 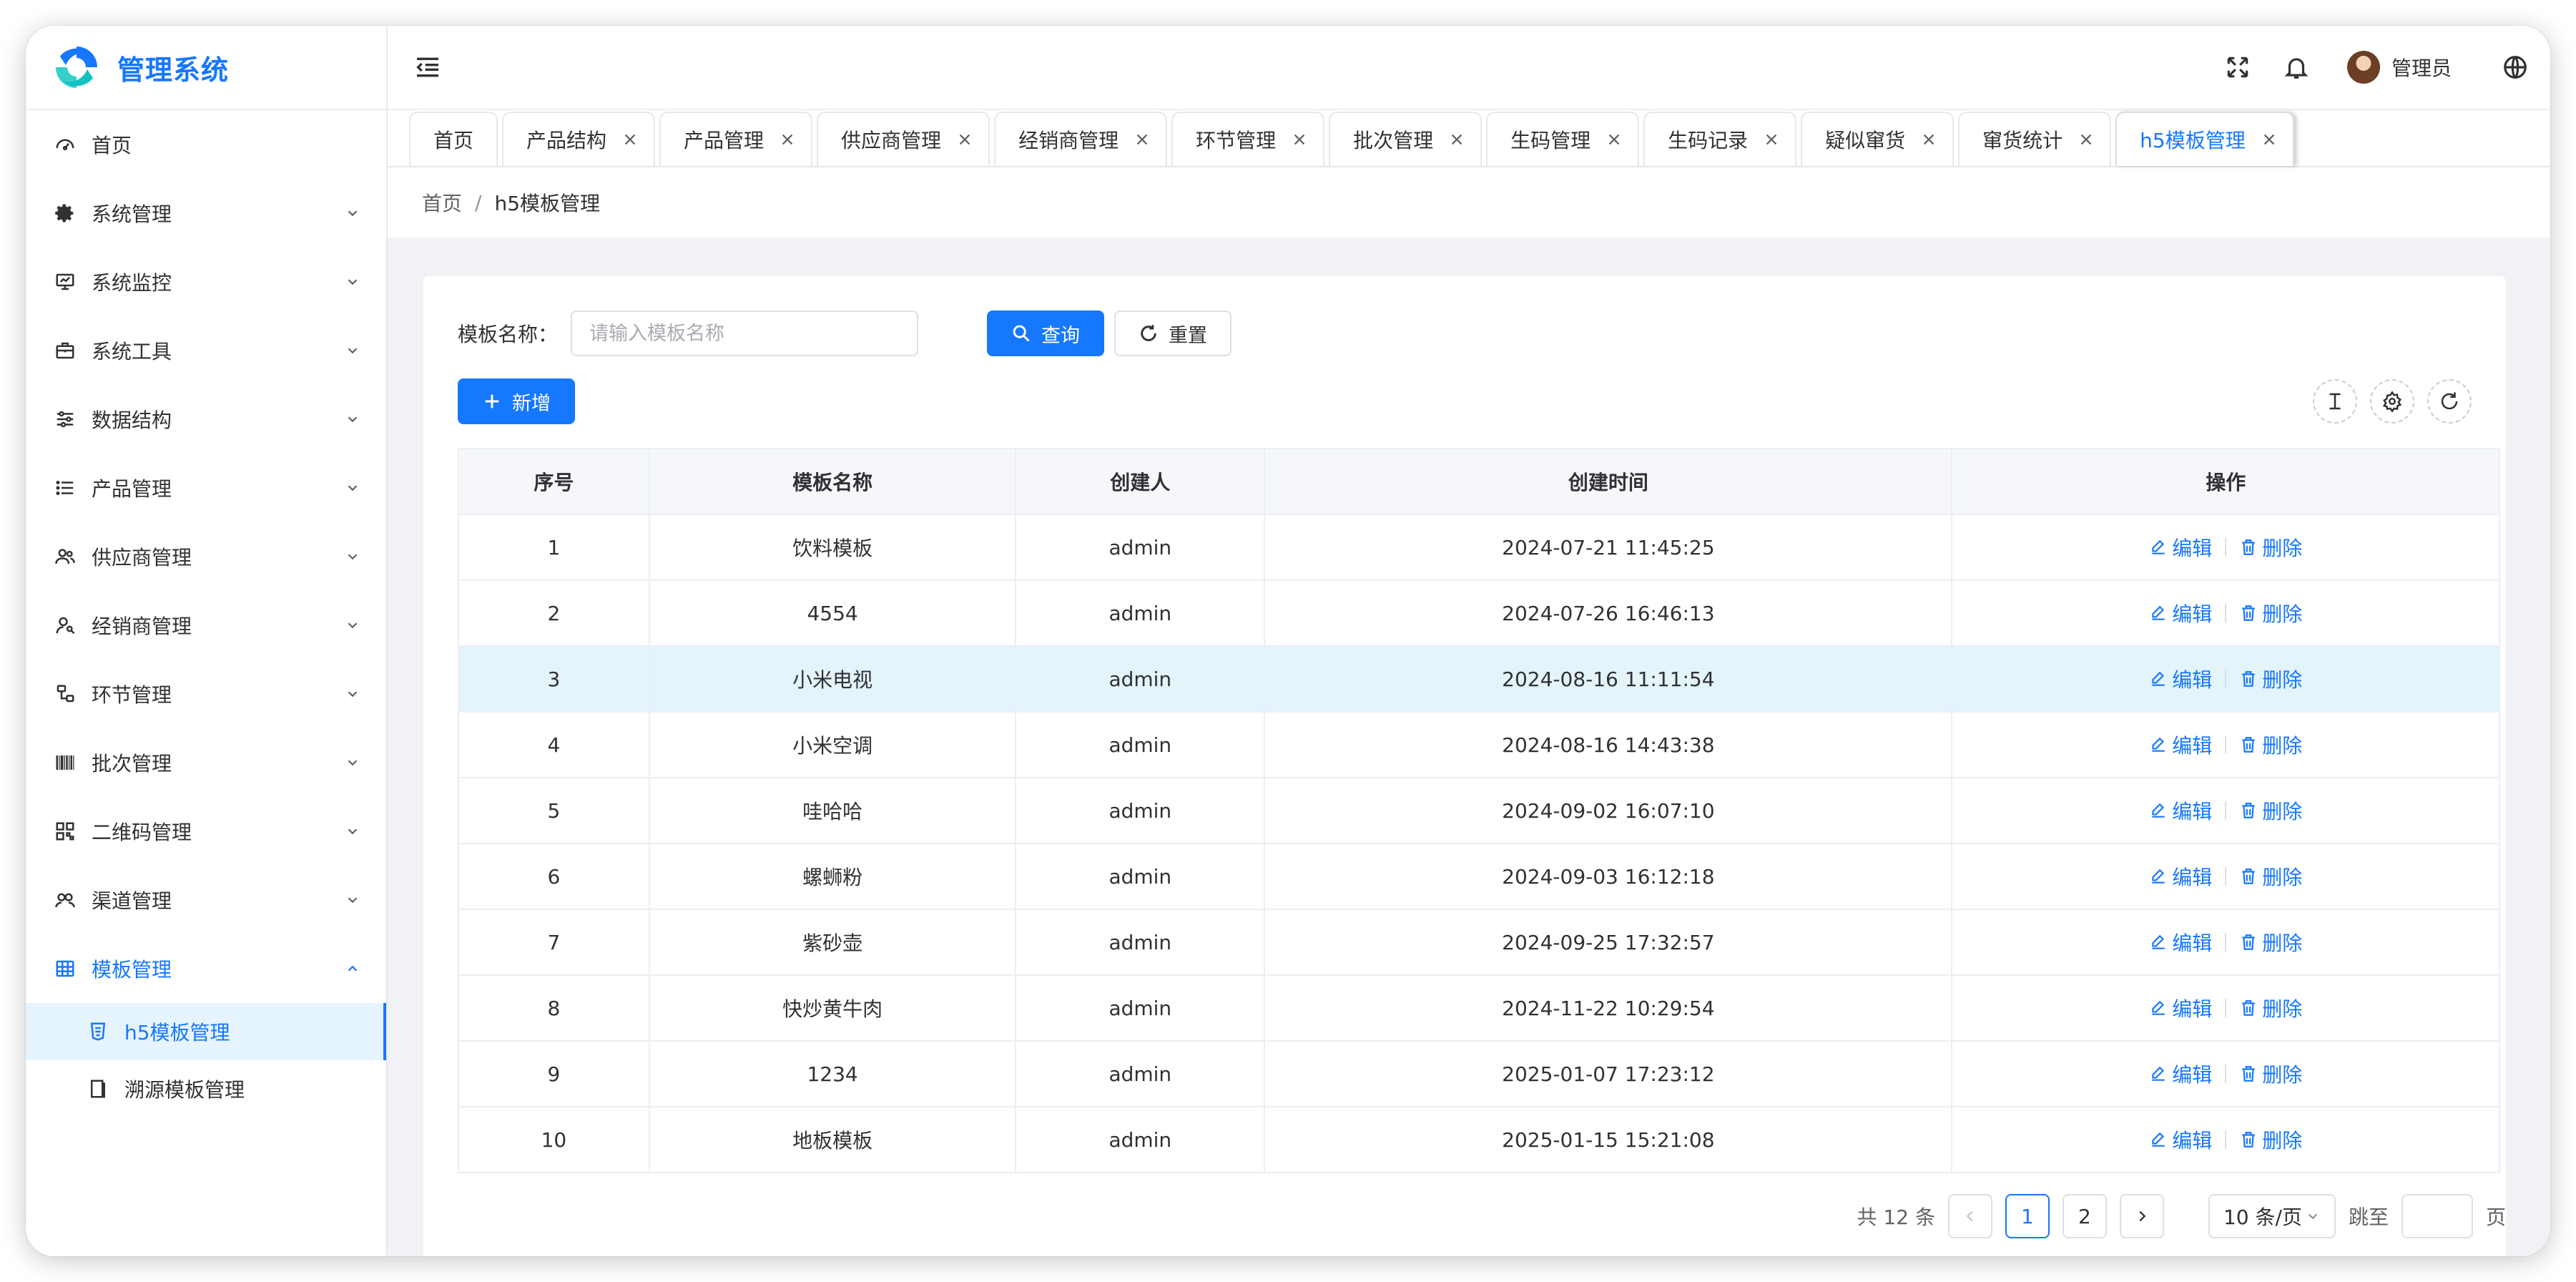 I want to click on bell-icon, so click(x=2297, y=67).